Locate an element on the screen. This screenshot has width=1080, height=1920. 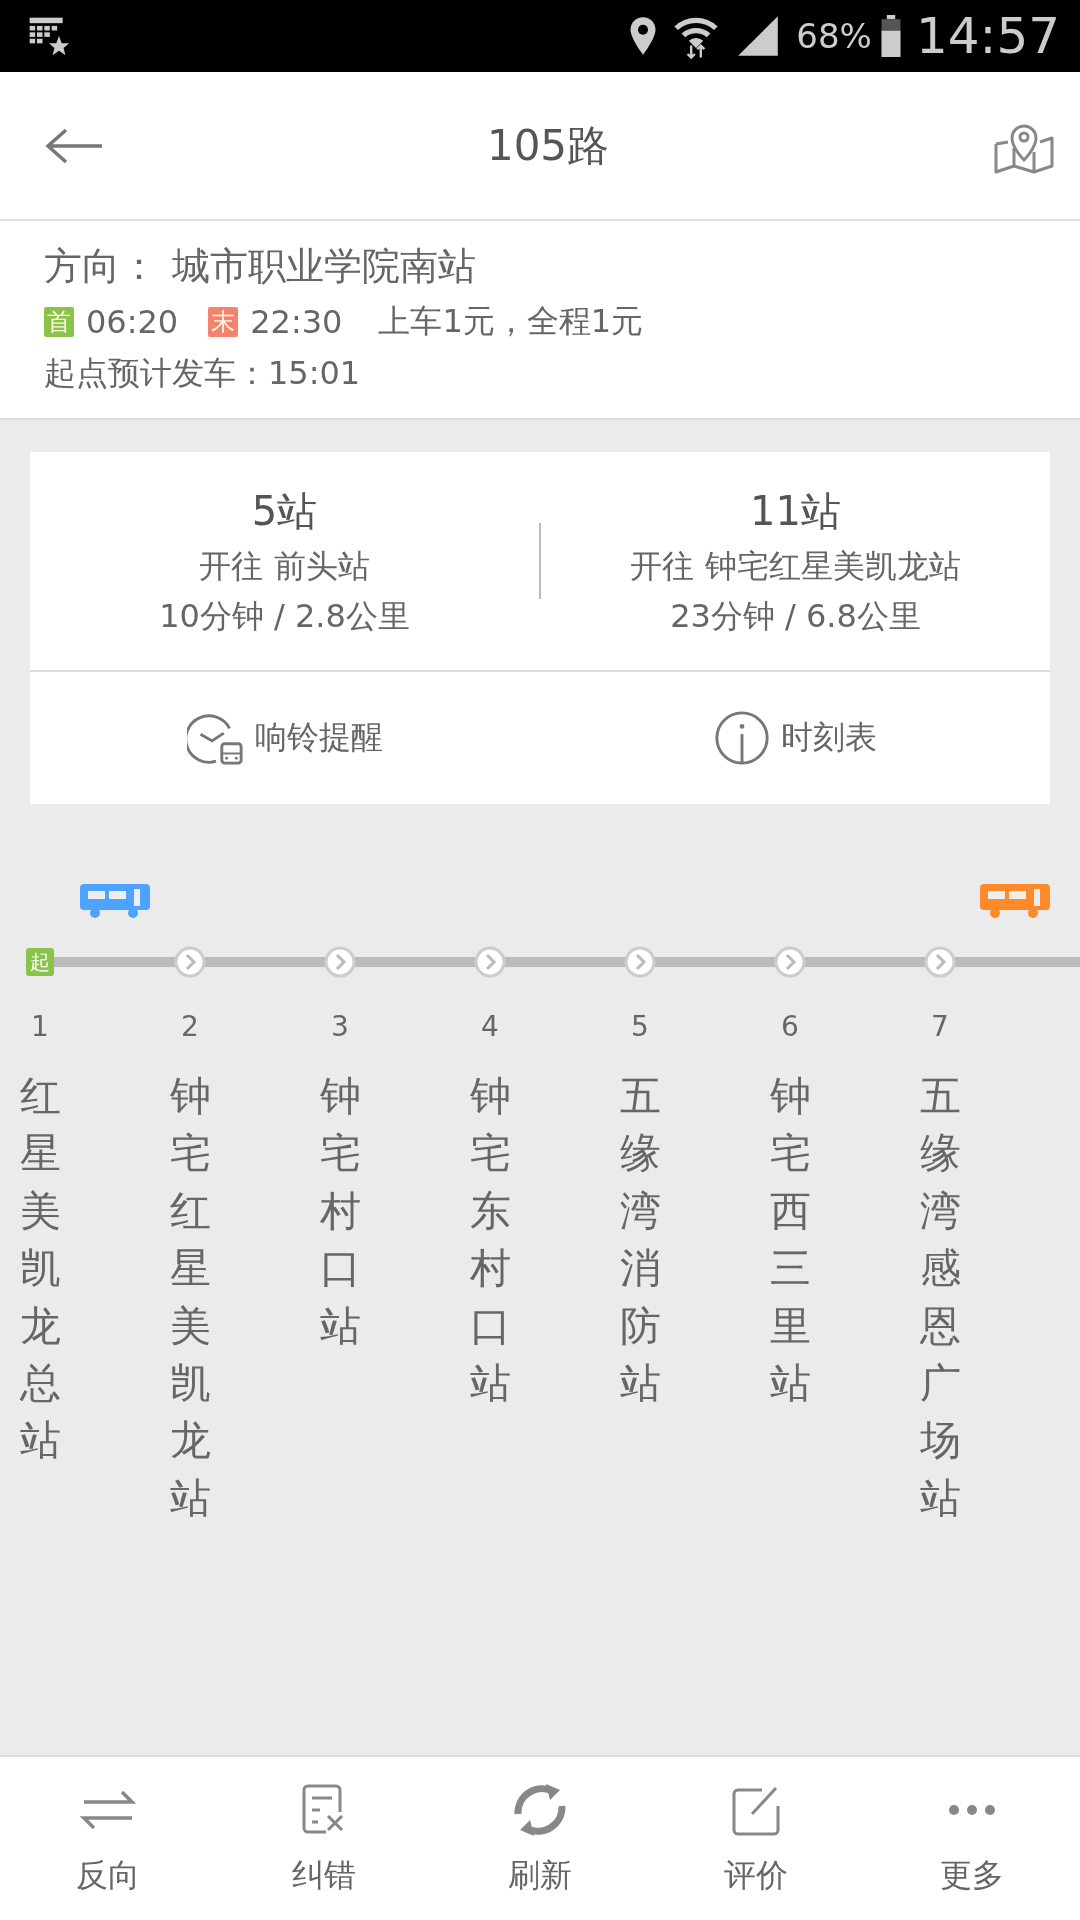
reminder-button: 响铃提醒 is located at coordinates (285, 738).